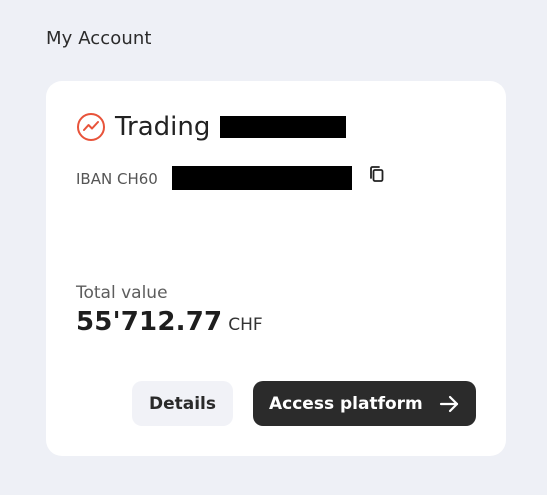  I want to click on total-amount: 55'712.77, so click(149, 322).